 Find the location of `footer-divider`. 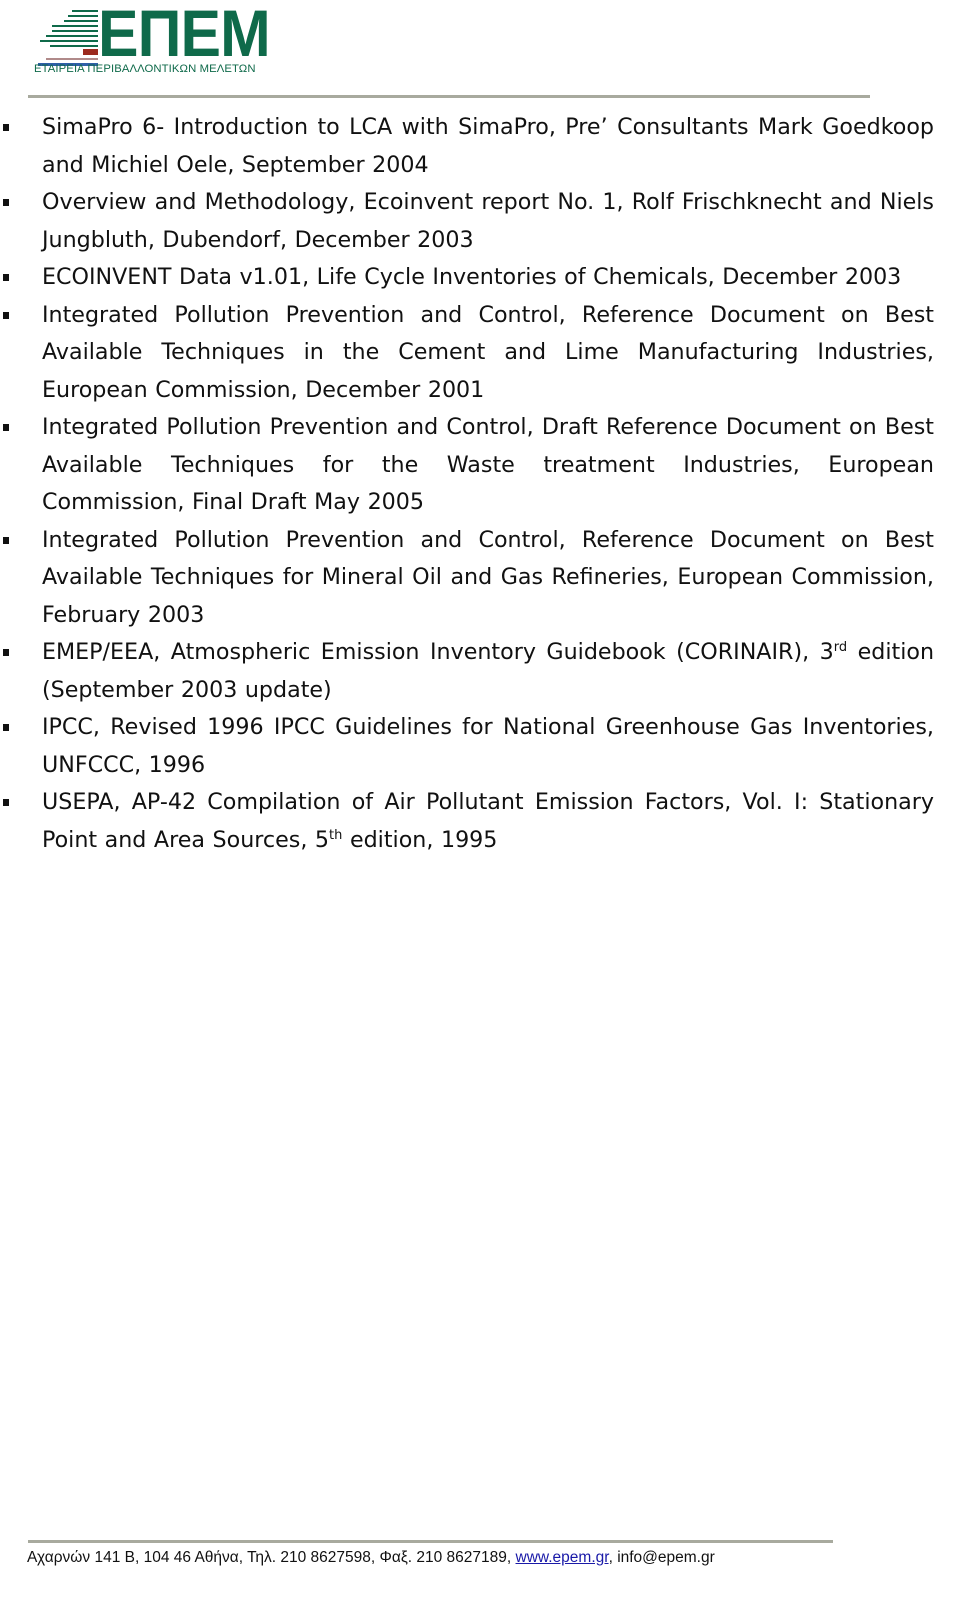

footer-divider is located at coordinates (430, 1541).